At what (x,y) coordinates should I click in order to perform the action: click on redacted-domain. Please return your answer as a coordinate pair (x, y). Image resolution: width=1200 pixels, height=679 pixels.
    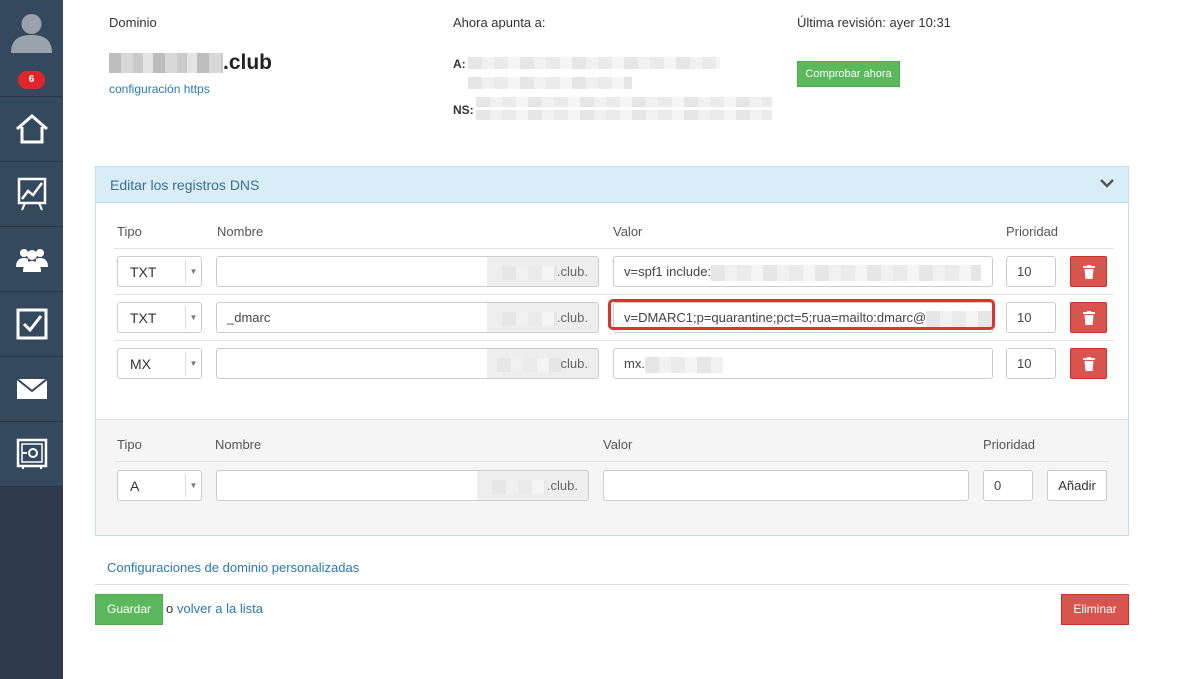
    Looking at the image, I should click on (166, 63).